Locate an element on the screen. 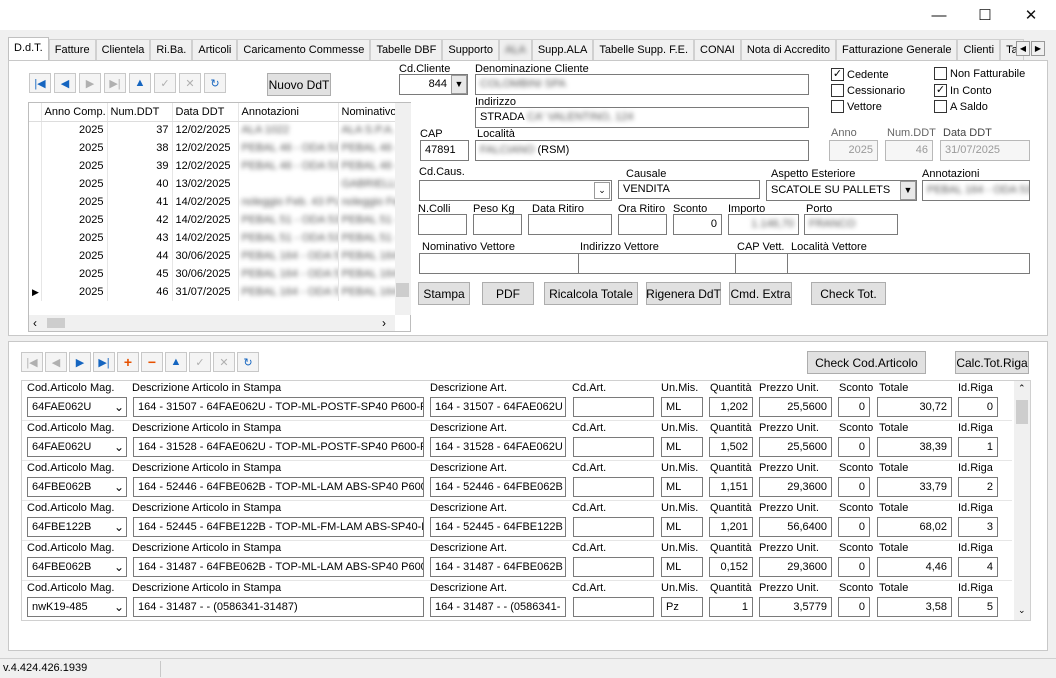 Image resolution: width=1056 pixels, height=678 pixels. dataddt-field: 31/07/2025 is located at coordinates (985, 150).